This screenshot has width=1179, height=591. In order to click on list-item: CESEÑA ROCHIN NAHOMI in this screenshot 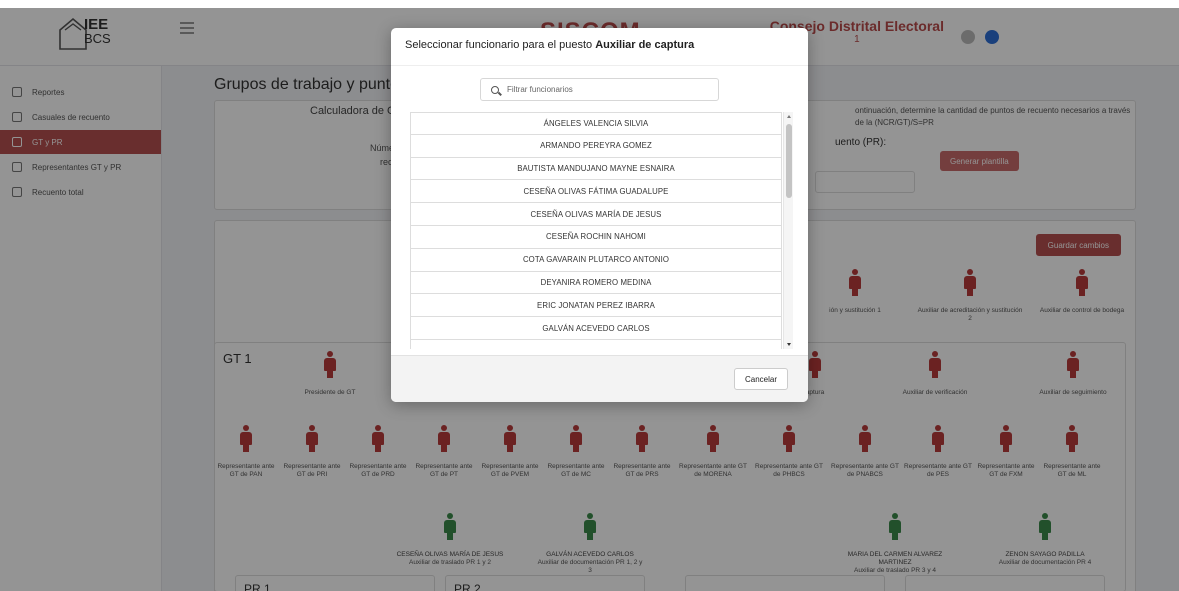, I will do `click(596, 237)`.